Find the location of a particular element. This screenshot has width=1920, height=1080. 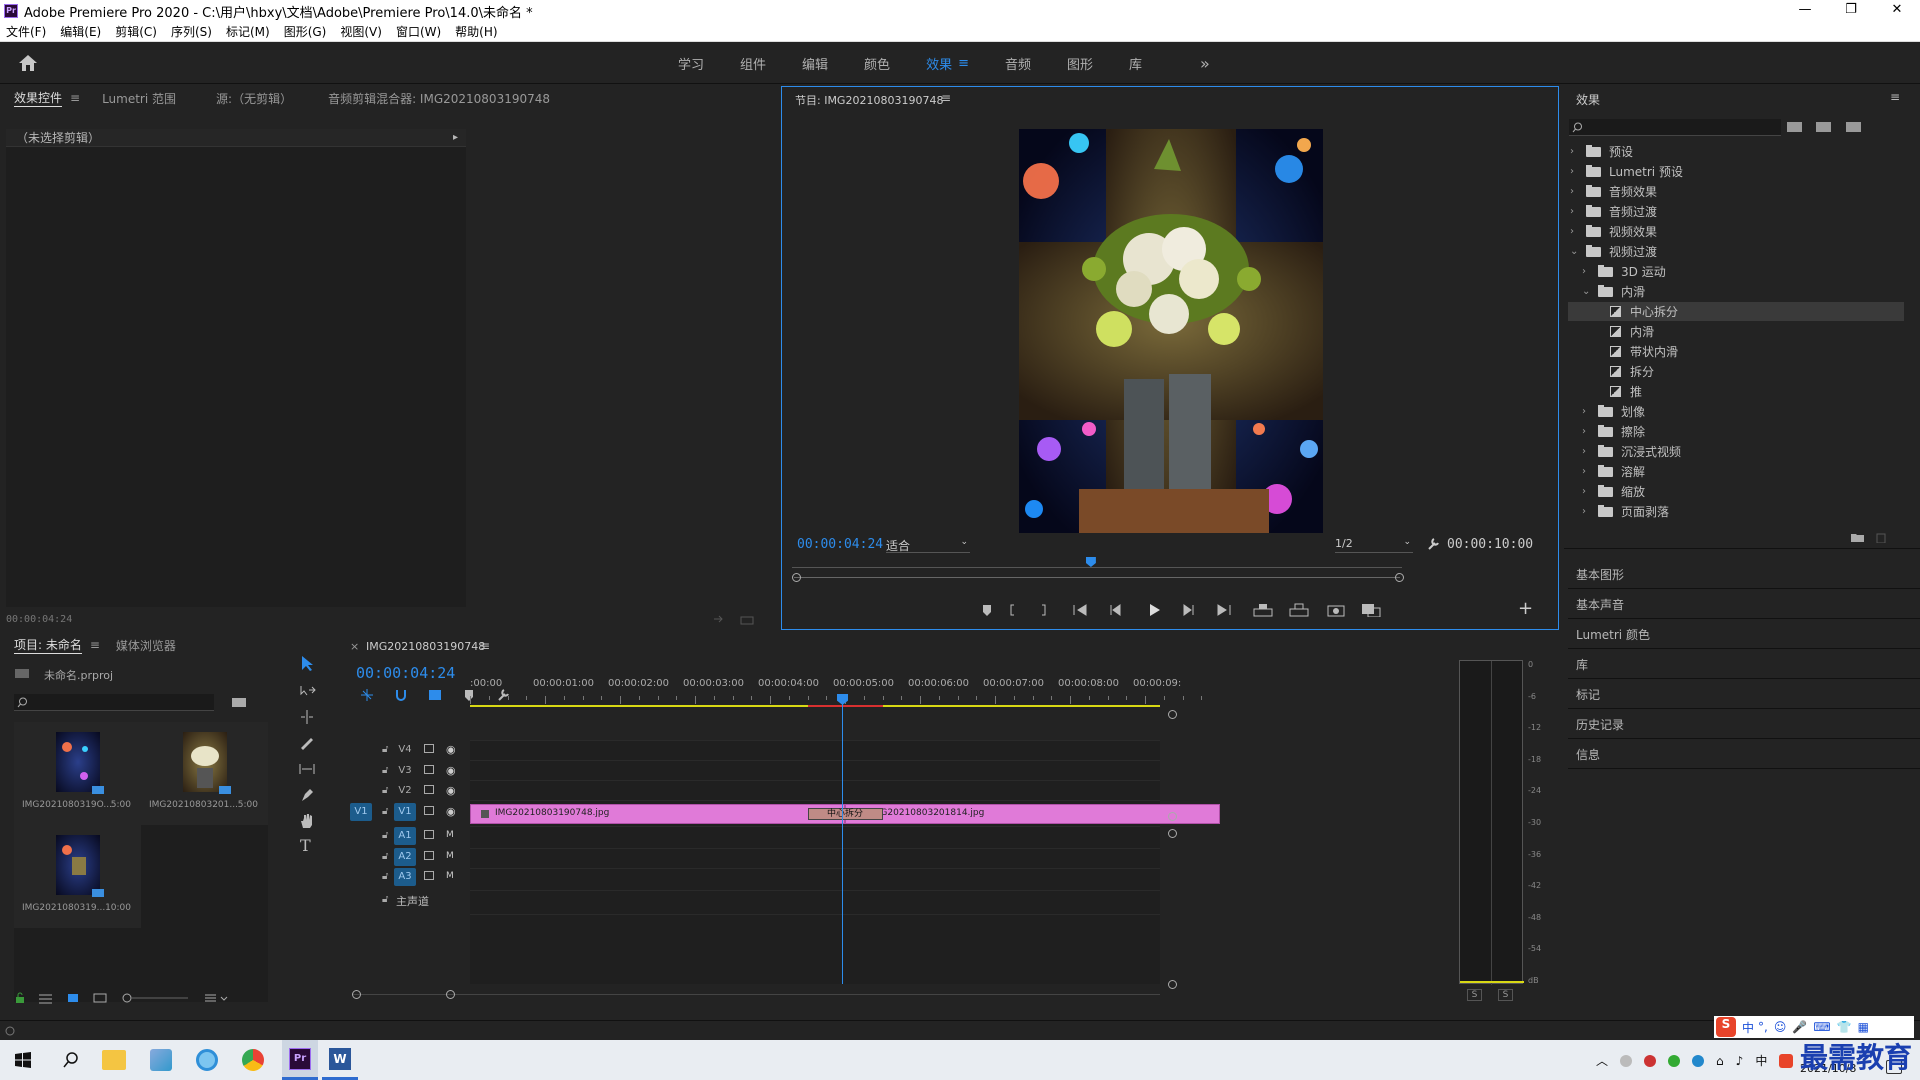

fit-dropdown: 适合 ⌄ is located at coordinates (928, 545).